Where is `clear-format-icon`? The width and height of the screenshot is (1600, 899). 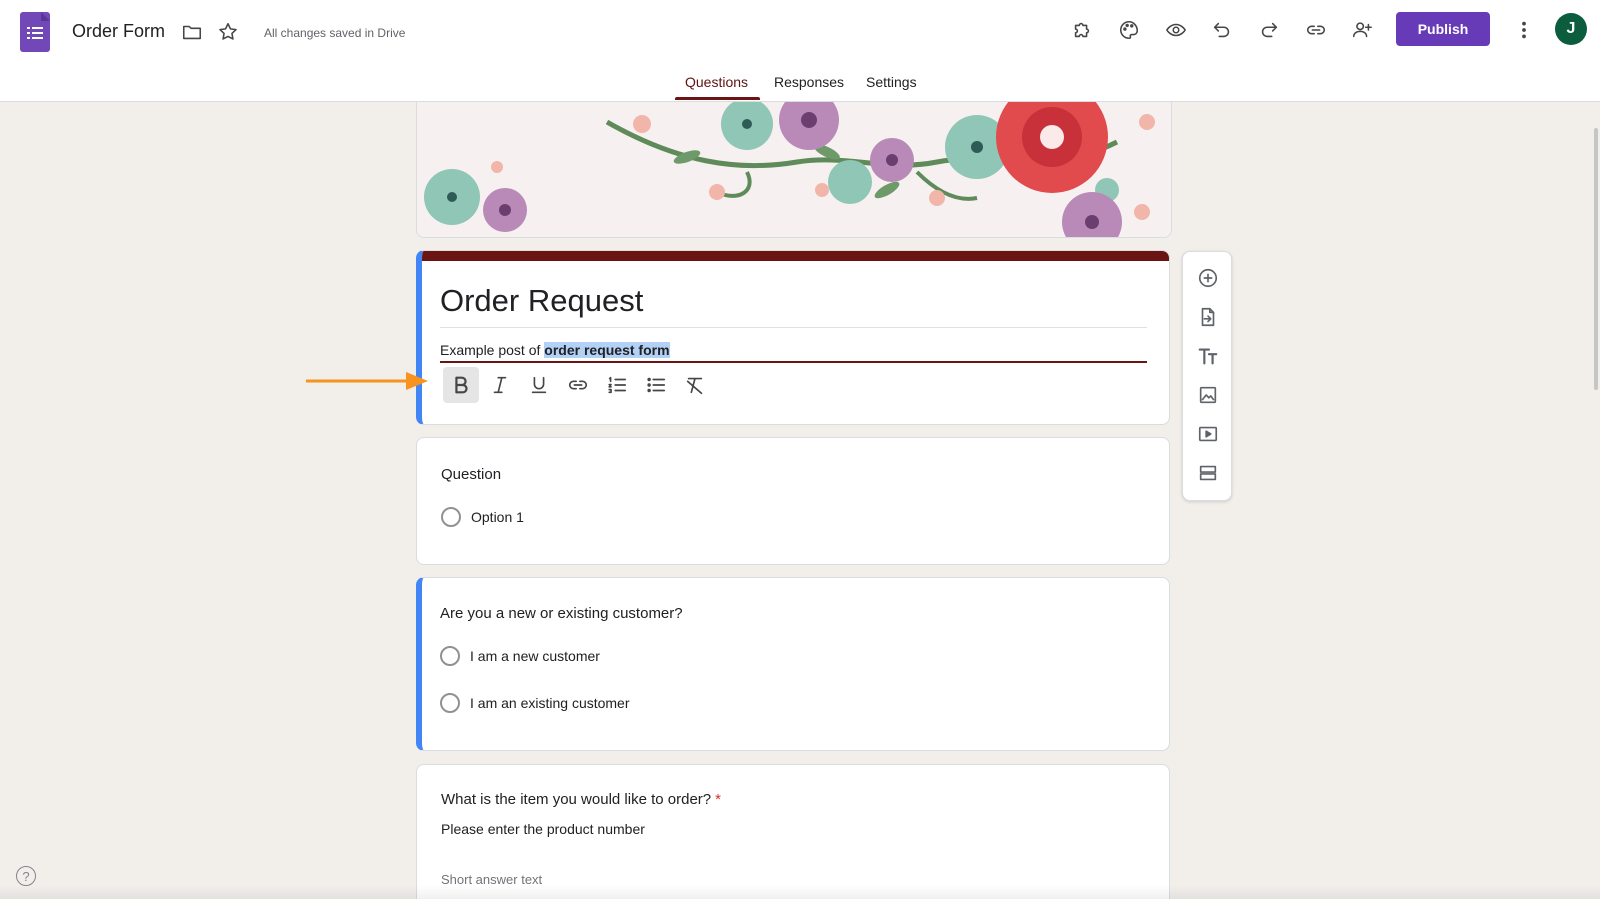
clear-format-icon is located at coordinates (694, 386).